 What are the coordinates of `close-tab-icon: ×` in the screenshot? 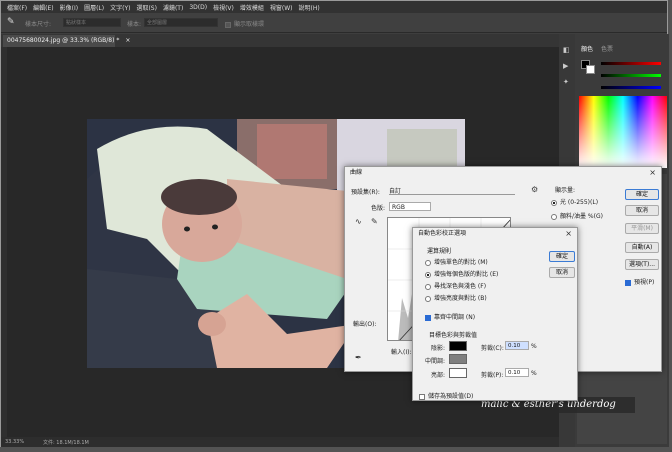 It's located at (127, 40).